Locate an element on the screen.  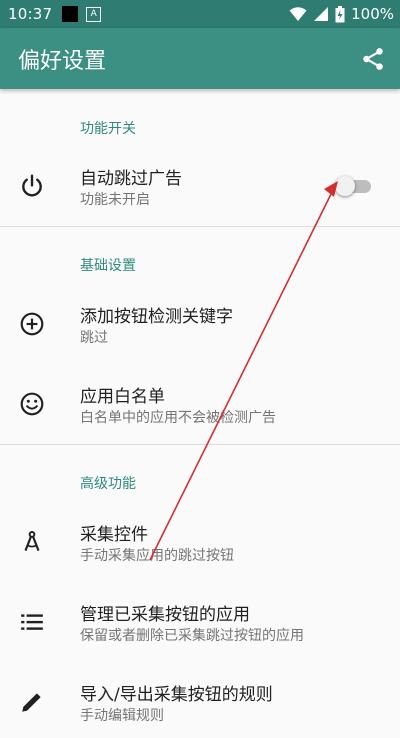
pref-title: 自动跳过广告 is located at coordinates (131, 179).